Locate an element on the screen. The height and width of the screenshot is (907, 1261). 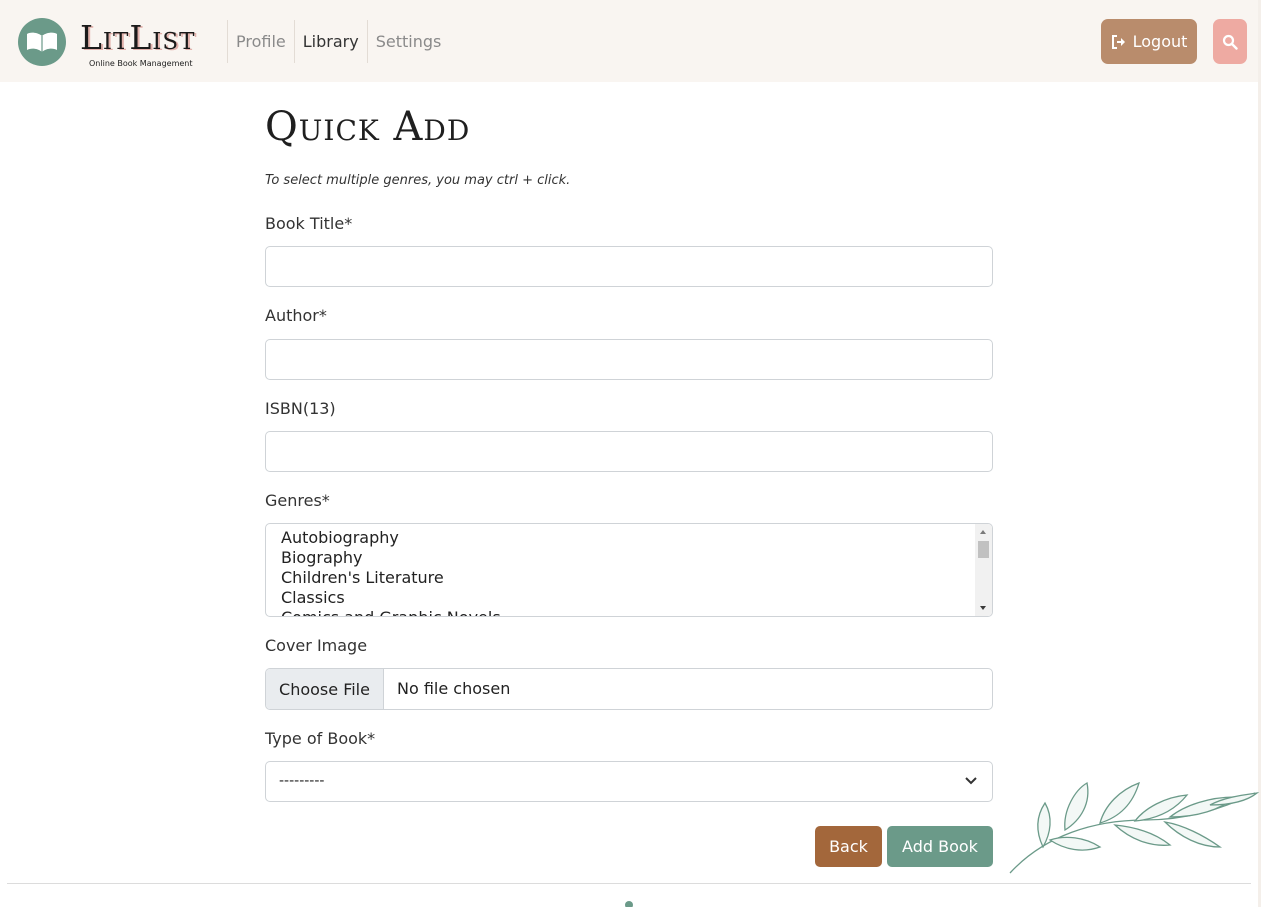
nav-links: Profile Library Settings is located at coordinates (338, 41).